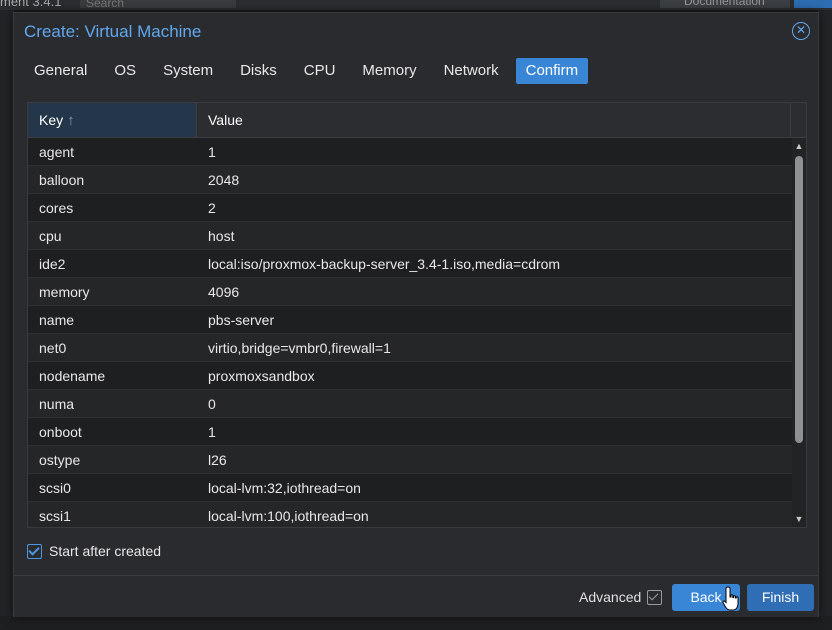 This screenshot has height=630, width=832. I want to click on row-value: 2, so click(212, 208).